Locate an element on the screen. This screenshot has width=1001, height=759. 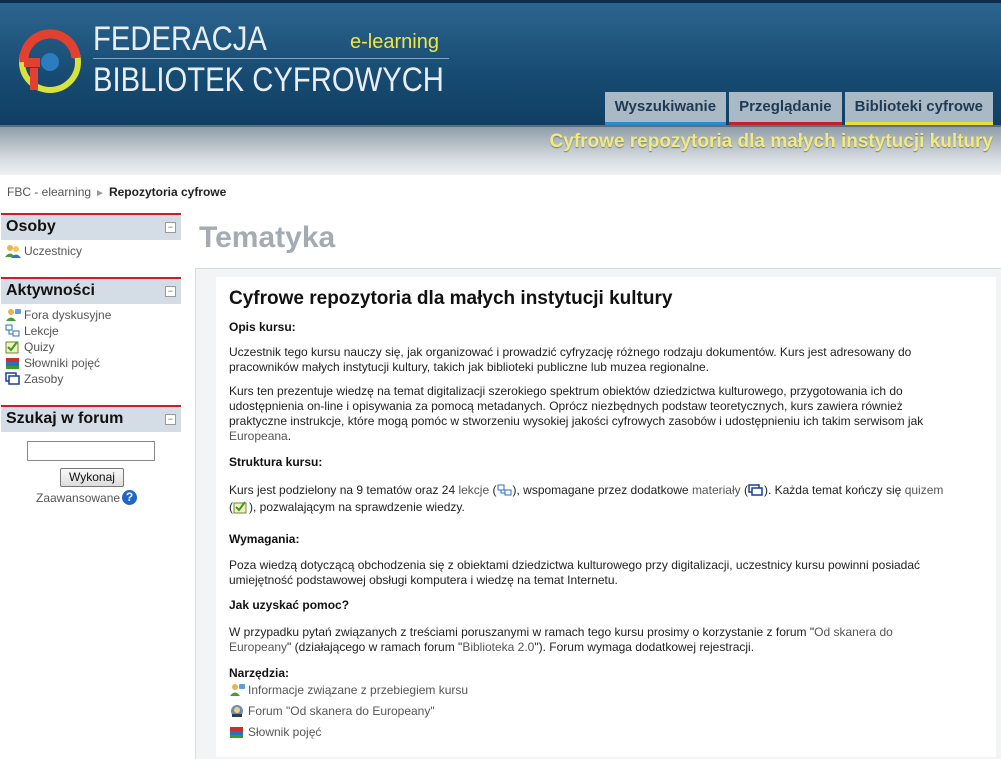
text-fragment: ). Każda temat kończy się is located at coordinates (834, 490).